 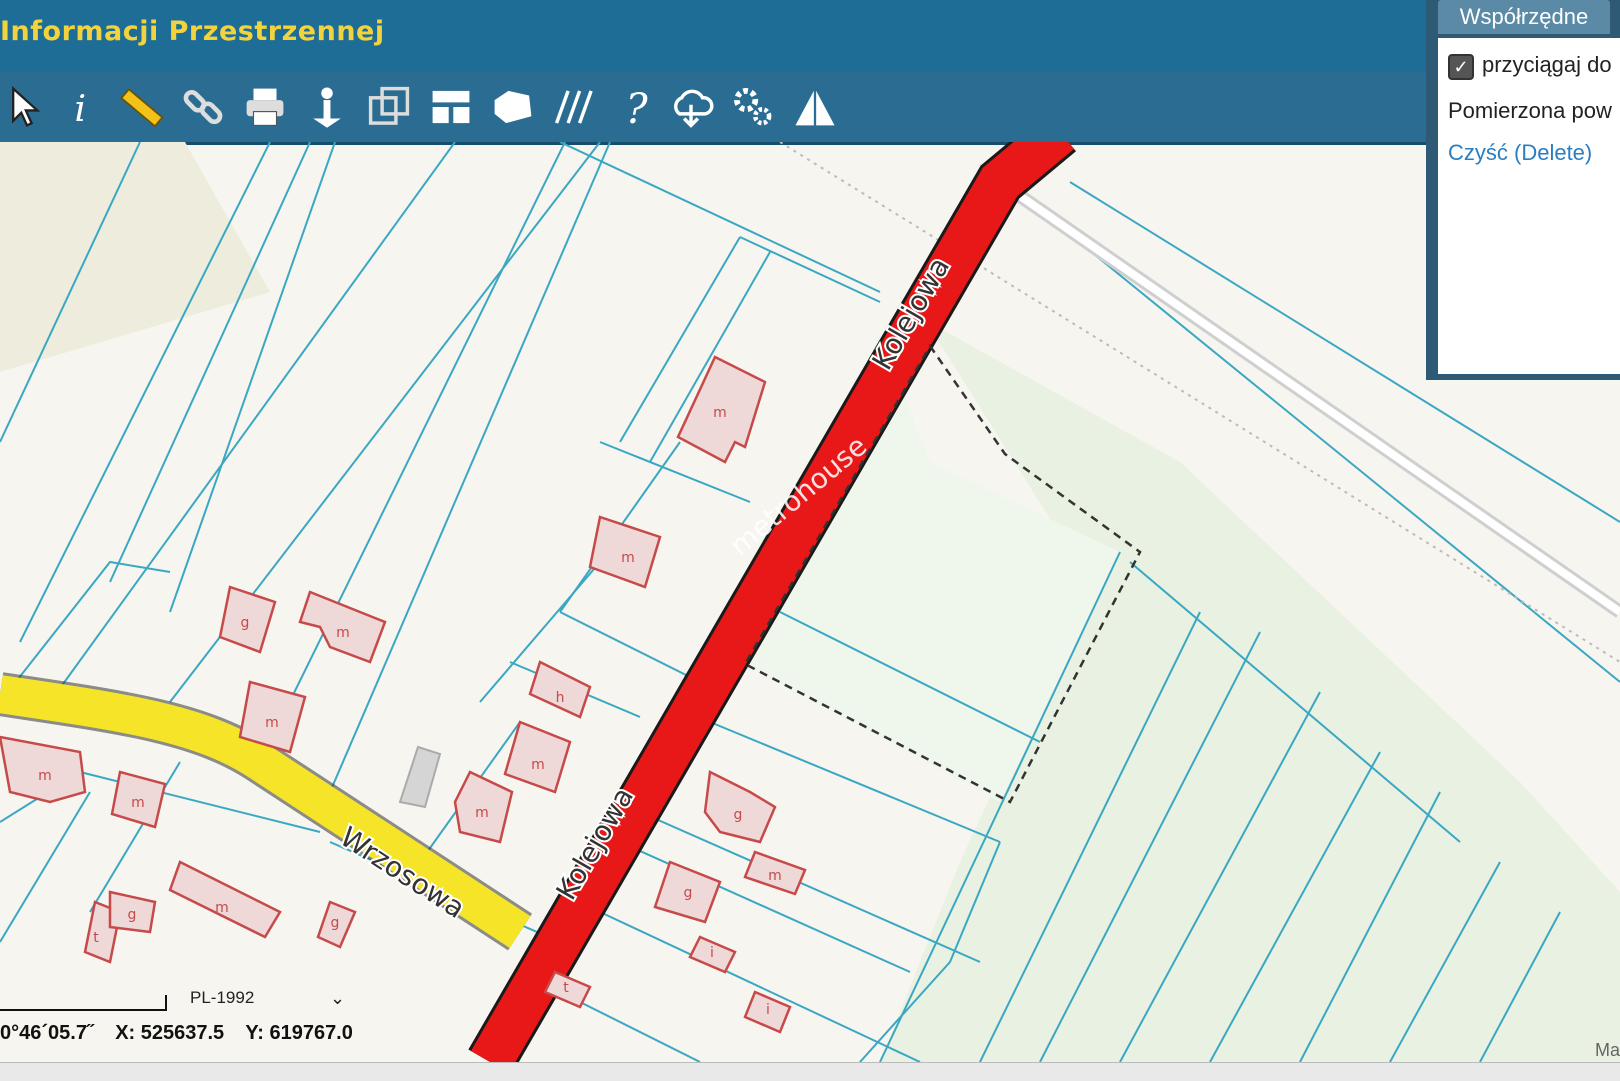 I want to click on pointer-icon, so click(x=27, y=107).